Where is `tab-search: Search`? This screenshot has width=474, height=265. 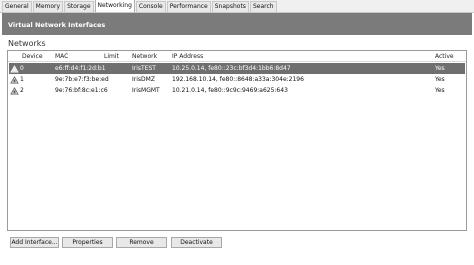
tab-search: Search is located at coordinates (263, 6).